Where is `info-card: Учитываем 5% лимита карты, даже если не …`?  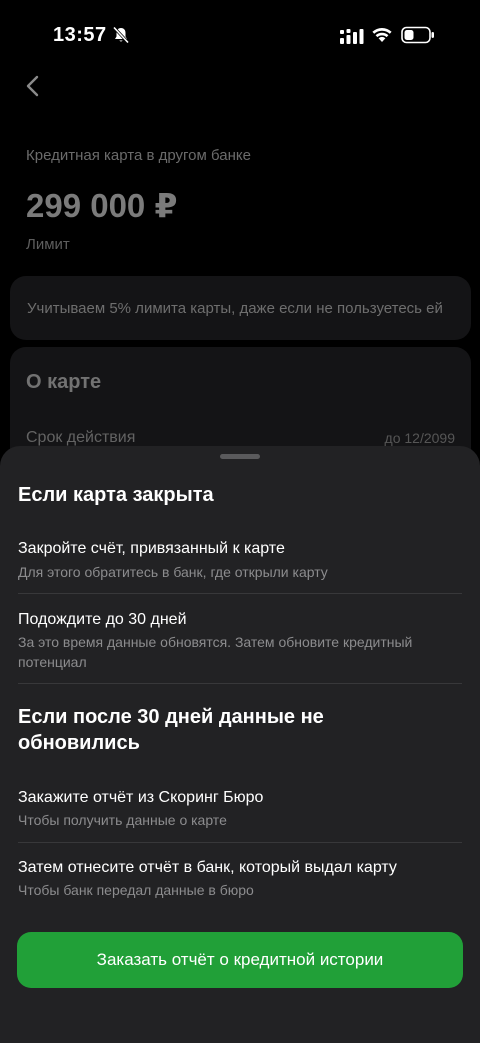 info-card: Учитываем 5% лимита карты, даже если не … is located at coordinates (240, 308).